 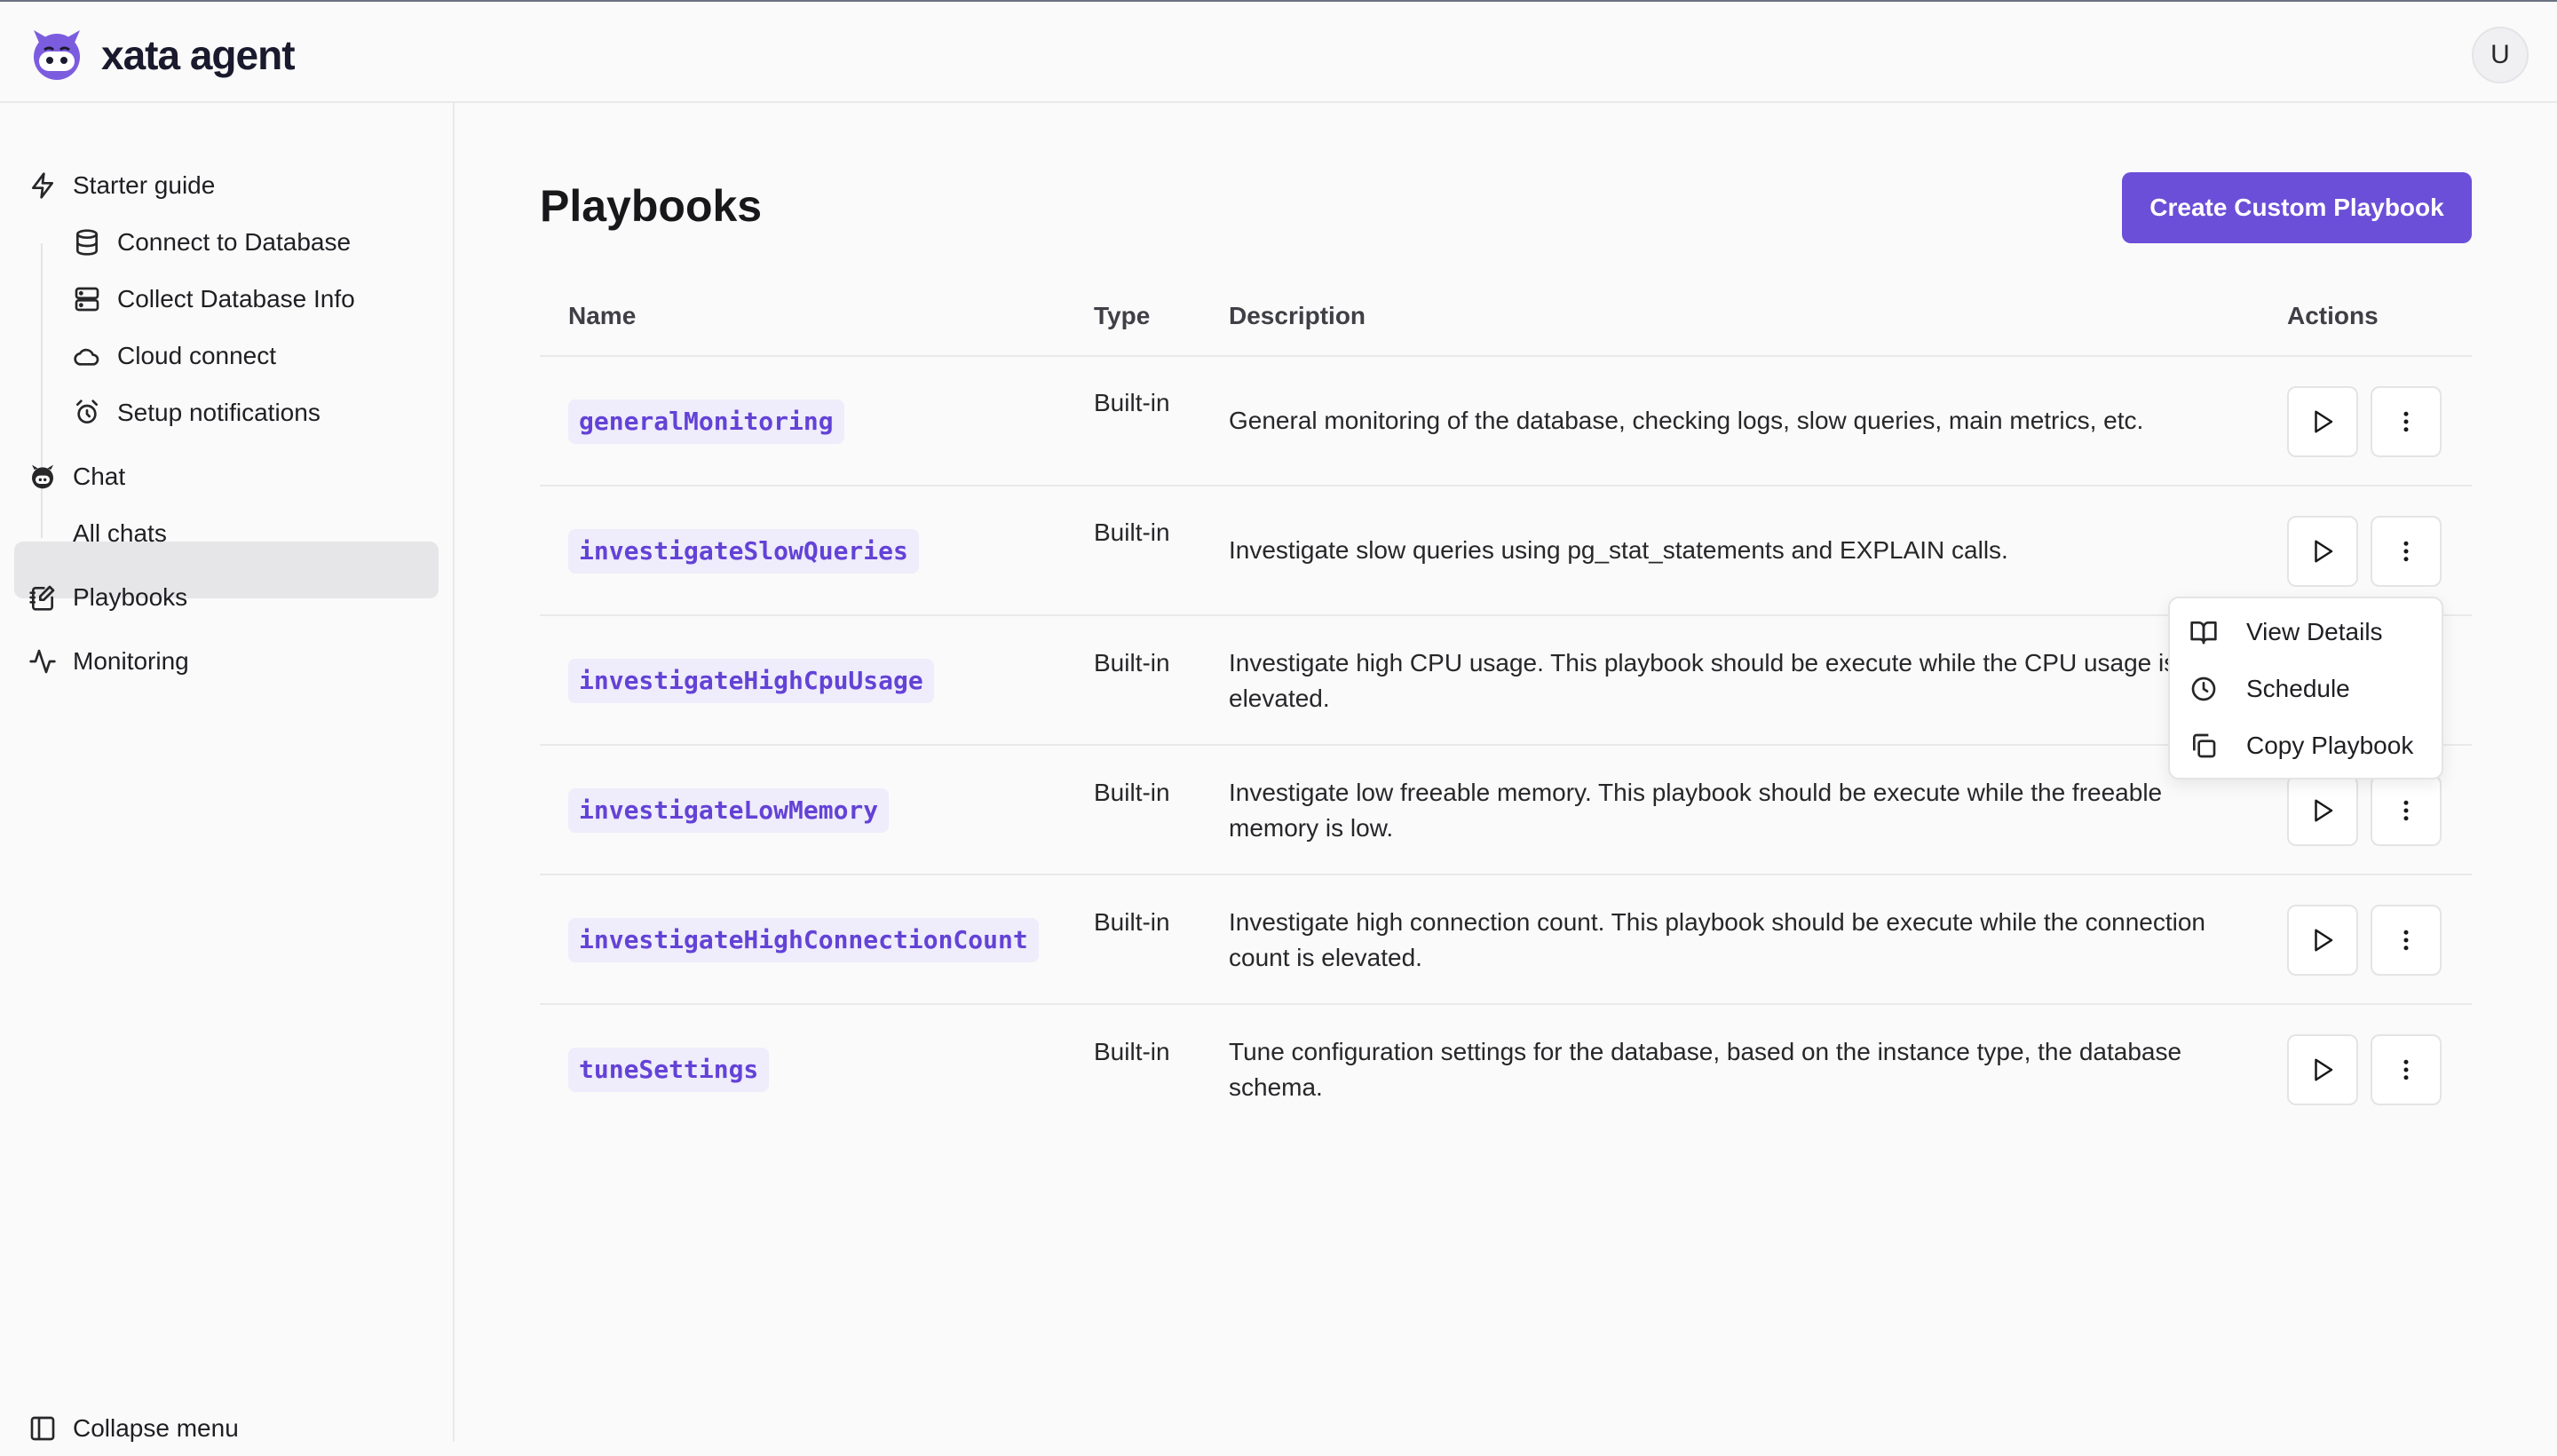 I want to click on menu-item-view-details: View Details, so click(x=2286, y=632).